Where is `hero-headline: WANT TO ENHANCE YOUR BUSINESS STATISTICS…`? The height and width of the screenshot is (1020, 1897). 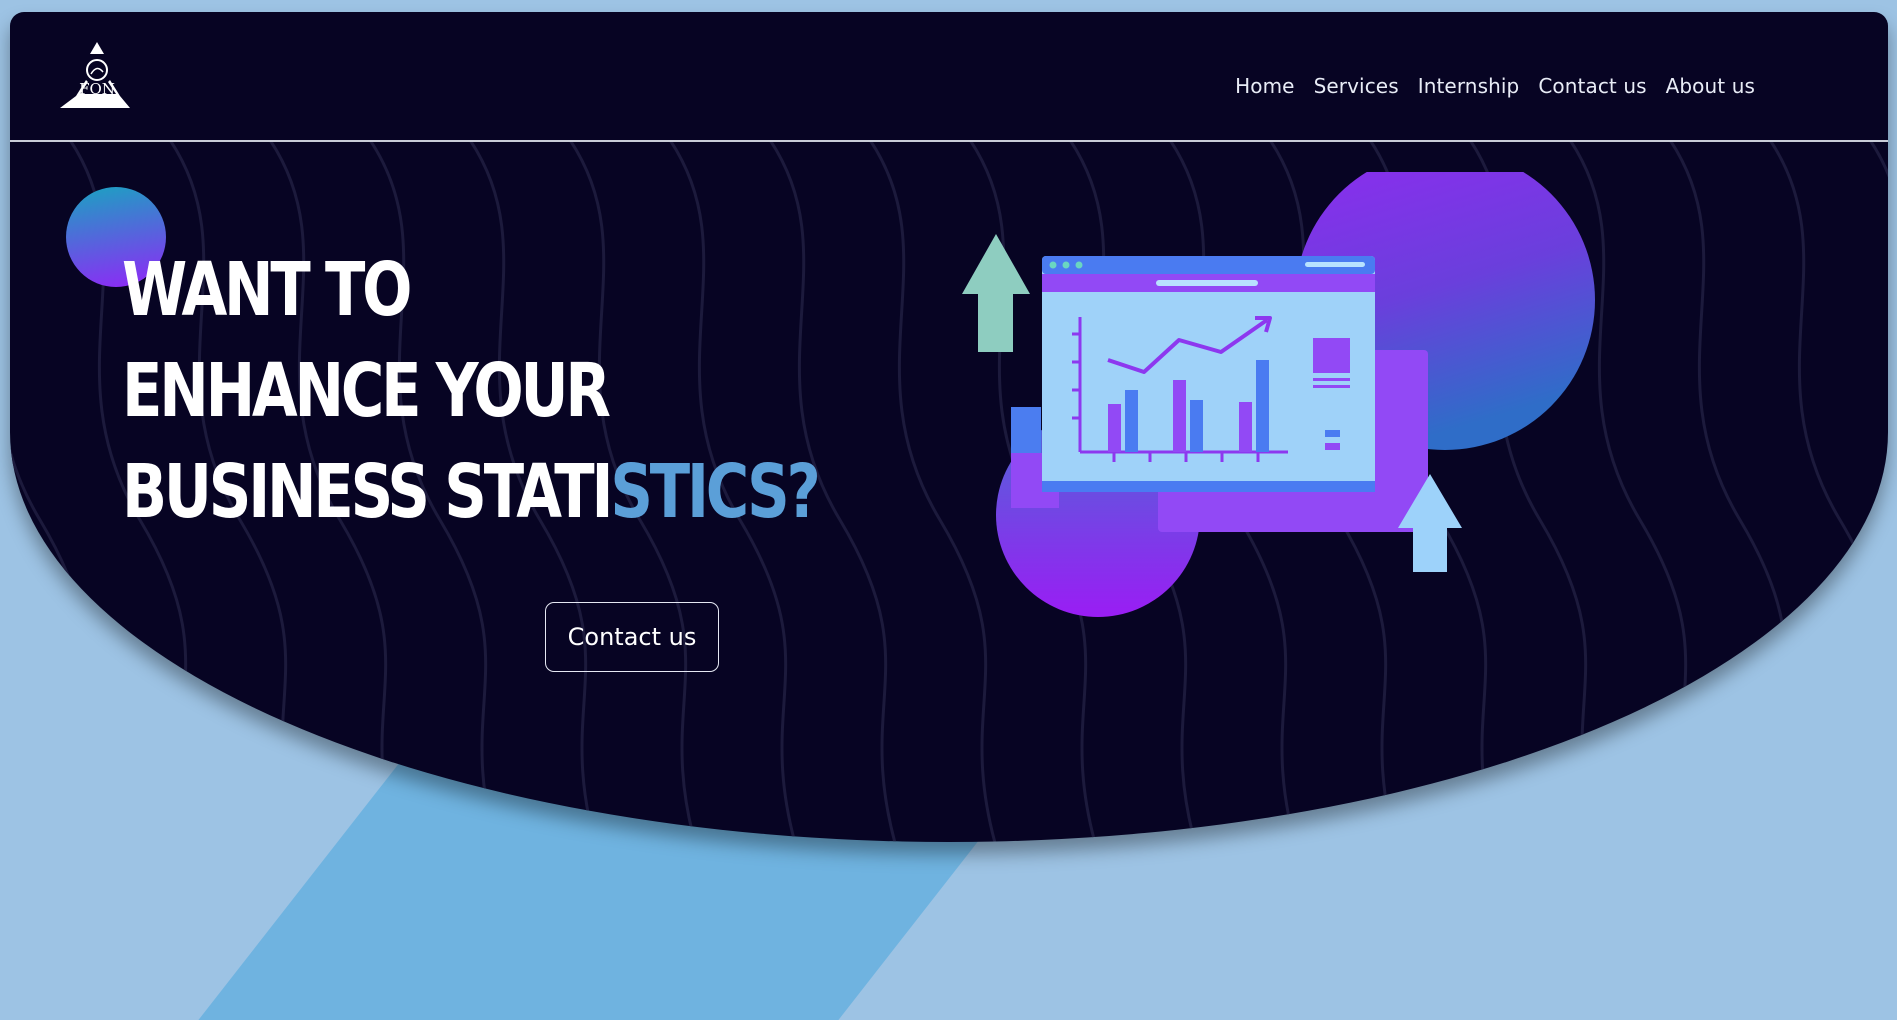 hero-headline: WANT TO ENHANCE YOUR BUSINESS STATISTICS… is located at coordinates (471, 391).